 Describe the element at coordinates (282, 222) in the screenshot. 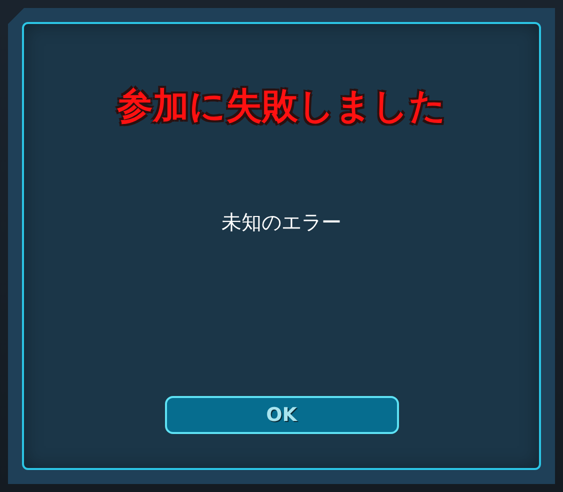

I see `error-message: 未知のエラー` at that location.